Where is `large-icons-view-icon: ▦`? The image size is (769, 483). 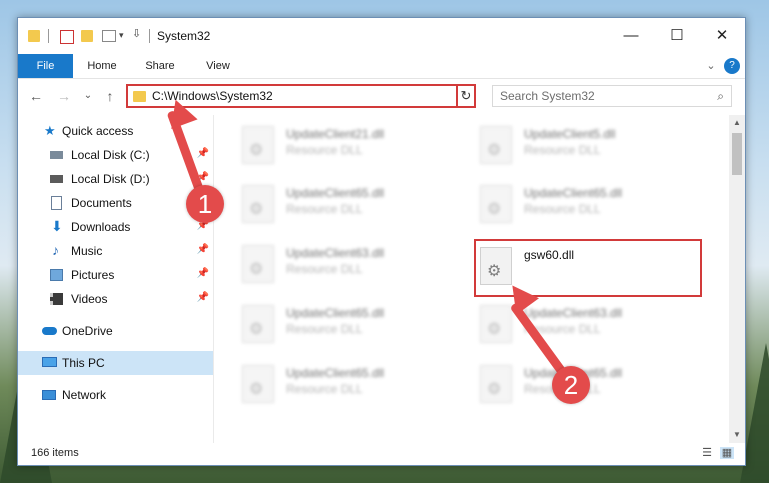 large-icons-view-icon: ▦ is located at coordinates (727, 453).